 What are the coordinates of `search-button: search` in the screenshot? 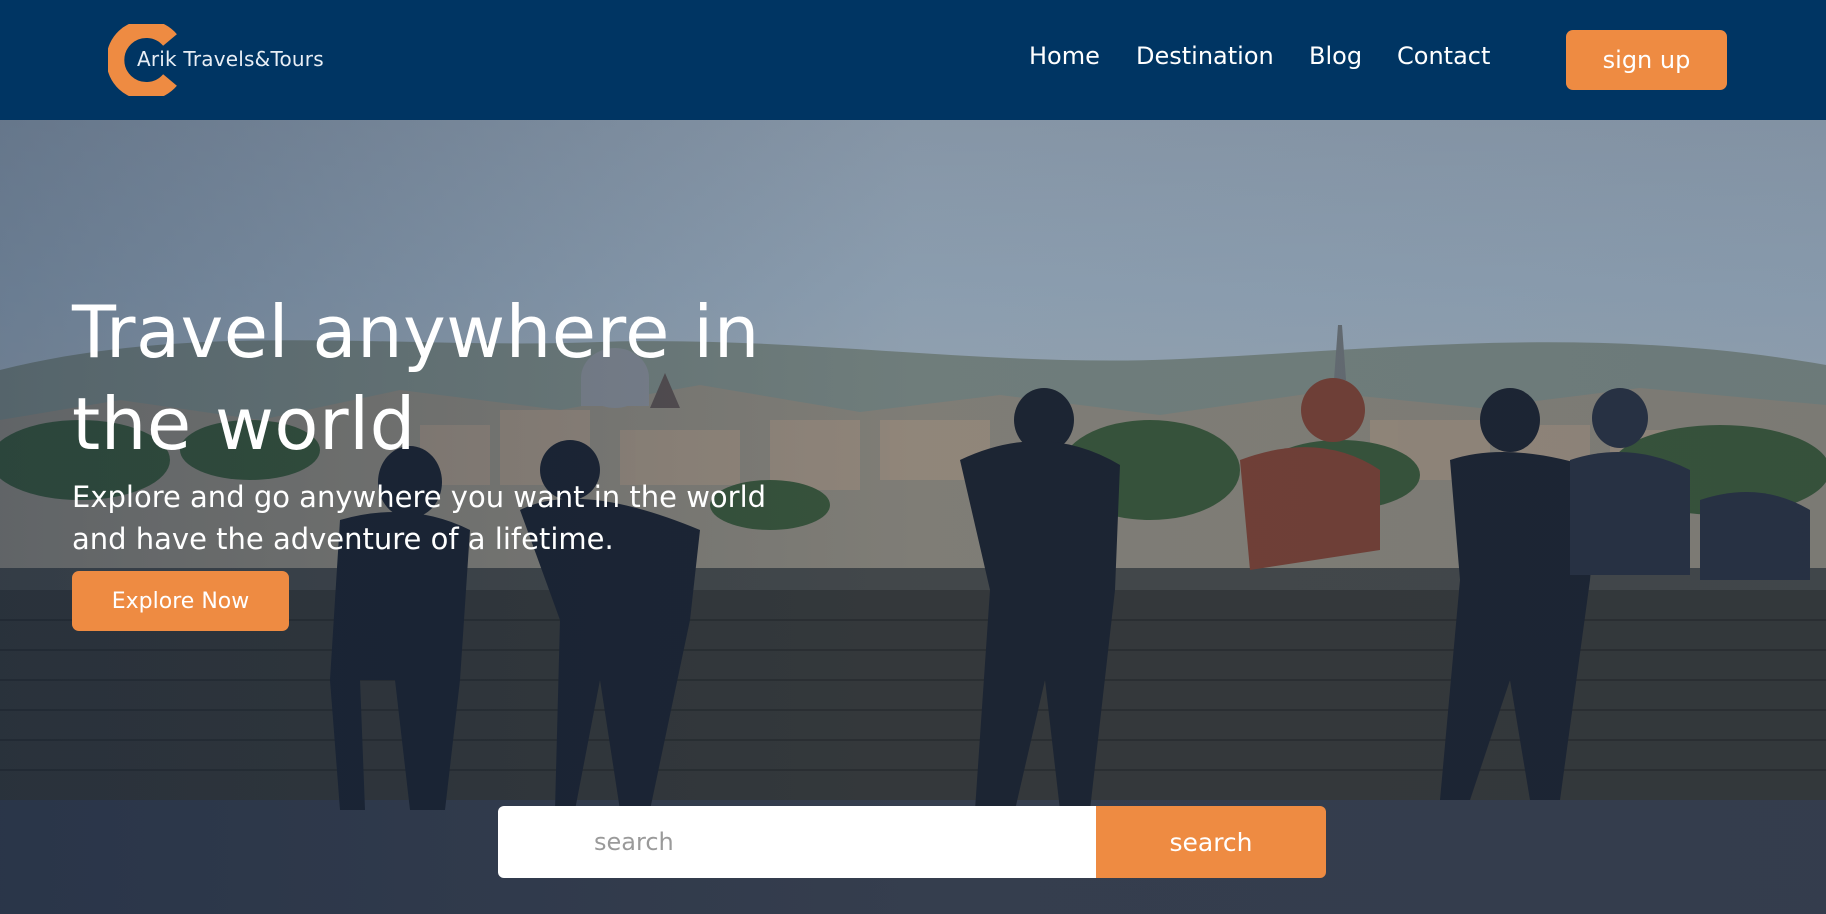 It's located at (1211, 842).